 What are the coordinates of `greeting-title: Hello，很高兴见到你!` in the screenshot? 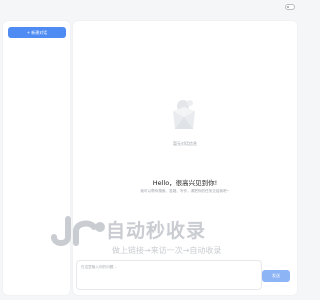 It's located at (185, 183).